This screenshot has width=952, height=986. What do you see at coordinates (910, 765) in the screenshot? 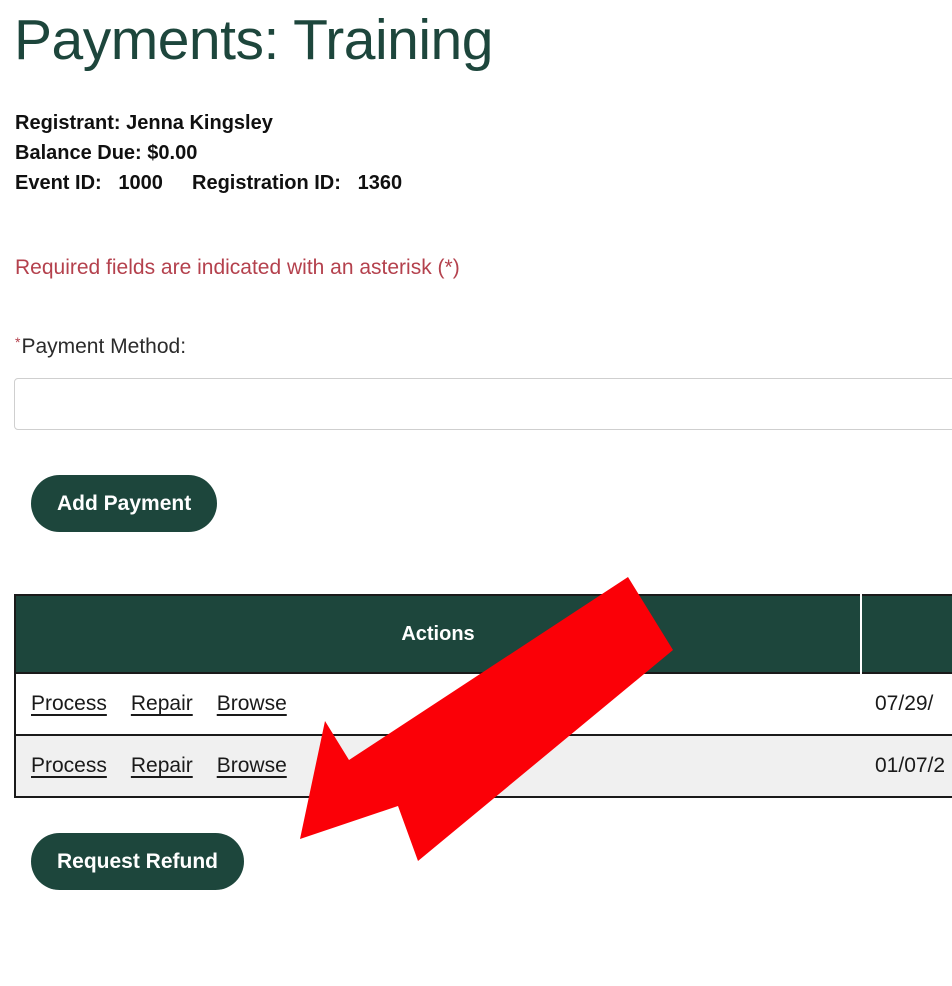
I see `row-date-cell: 01/07/2` at bounding box center [910, 765].